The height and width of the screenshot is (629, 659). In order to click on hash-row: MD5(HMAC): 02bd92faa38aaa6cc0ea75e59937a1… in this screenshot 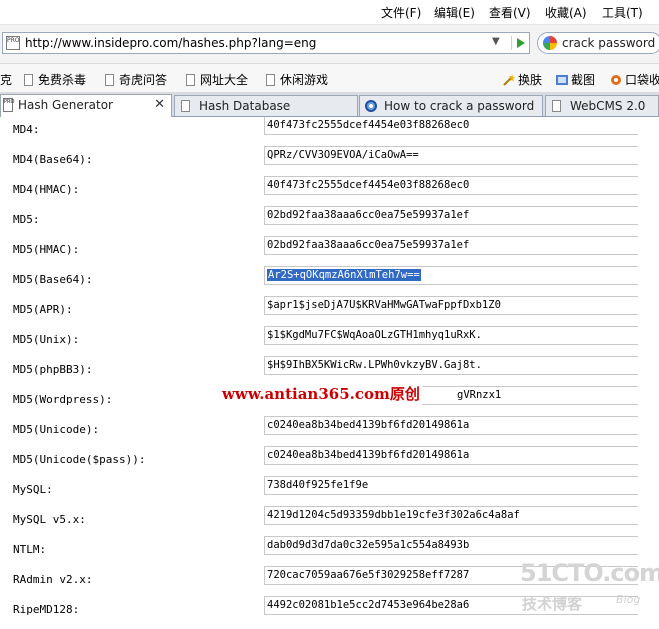, I will do `click(329, 251)`.